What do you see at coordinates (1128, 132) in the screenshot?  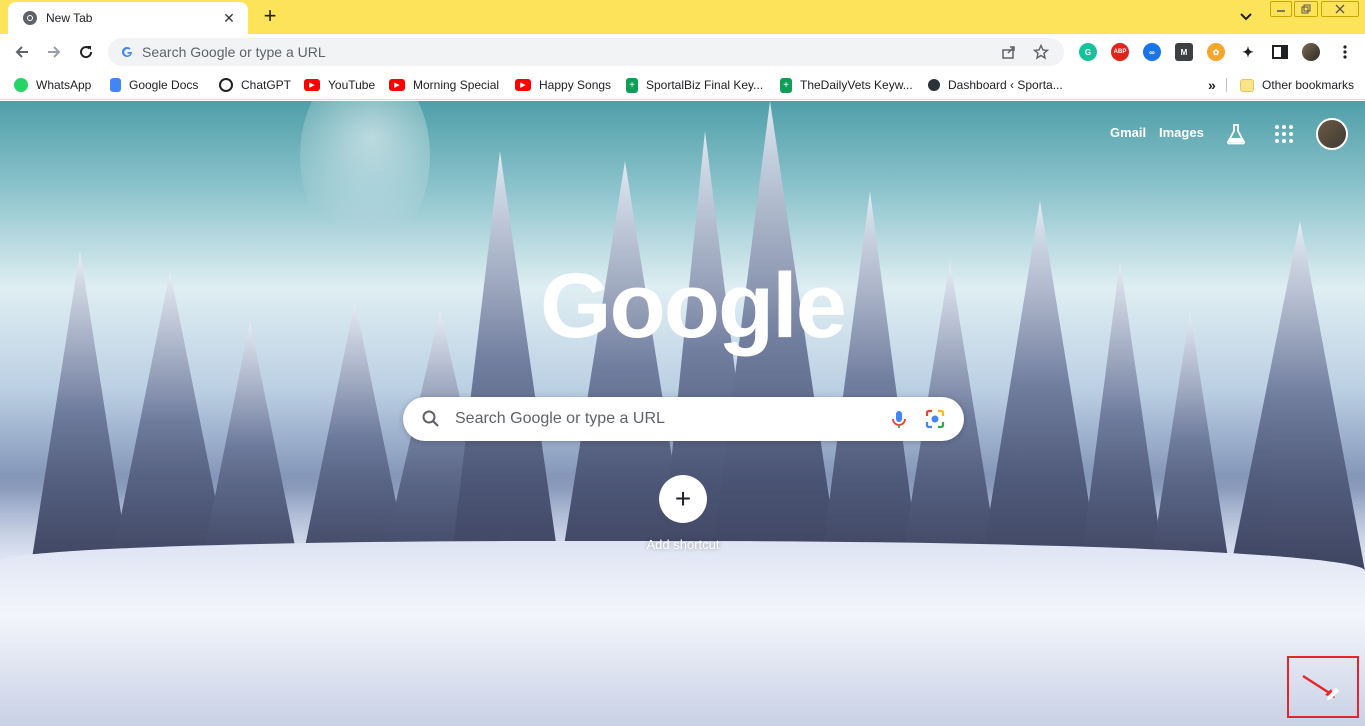 I see `gmail-link: Gmail` at bounding box center [1128, 132].